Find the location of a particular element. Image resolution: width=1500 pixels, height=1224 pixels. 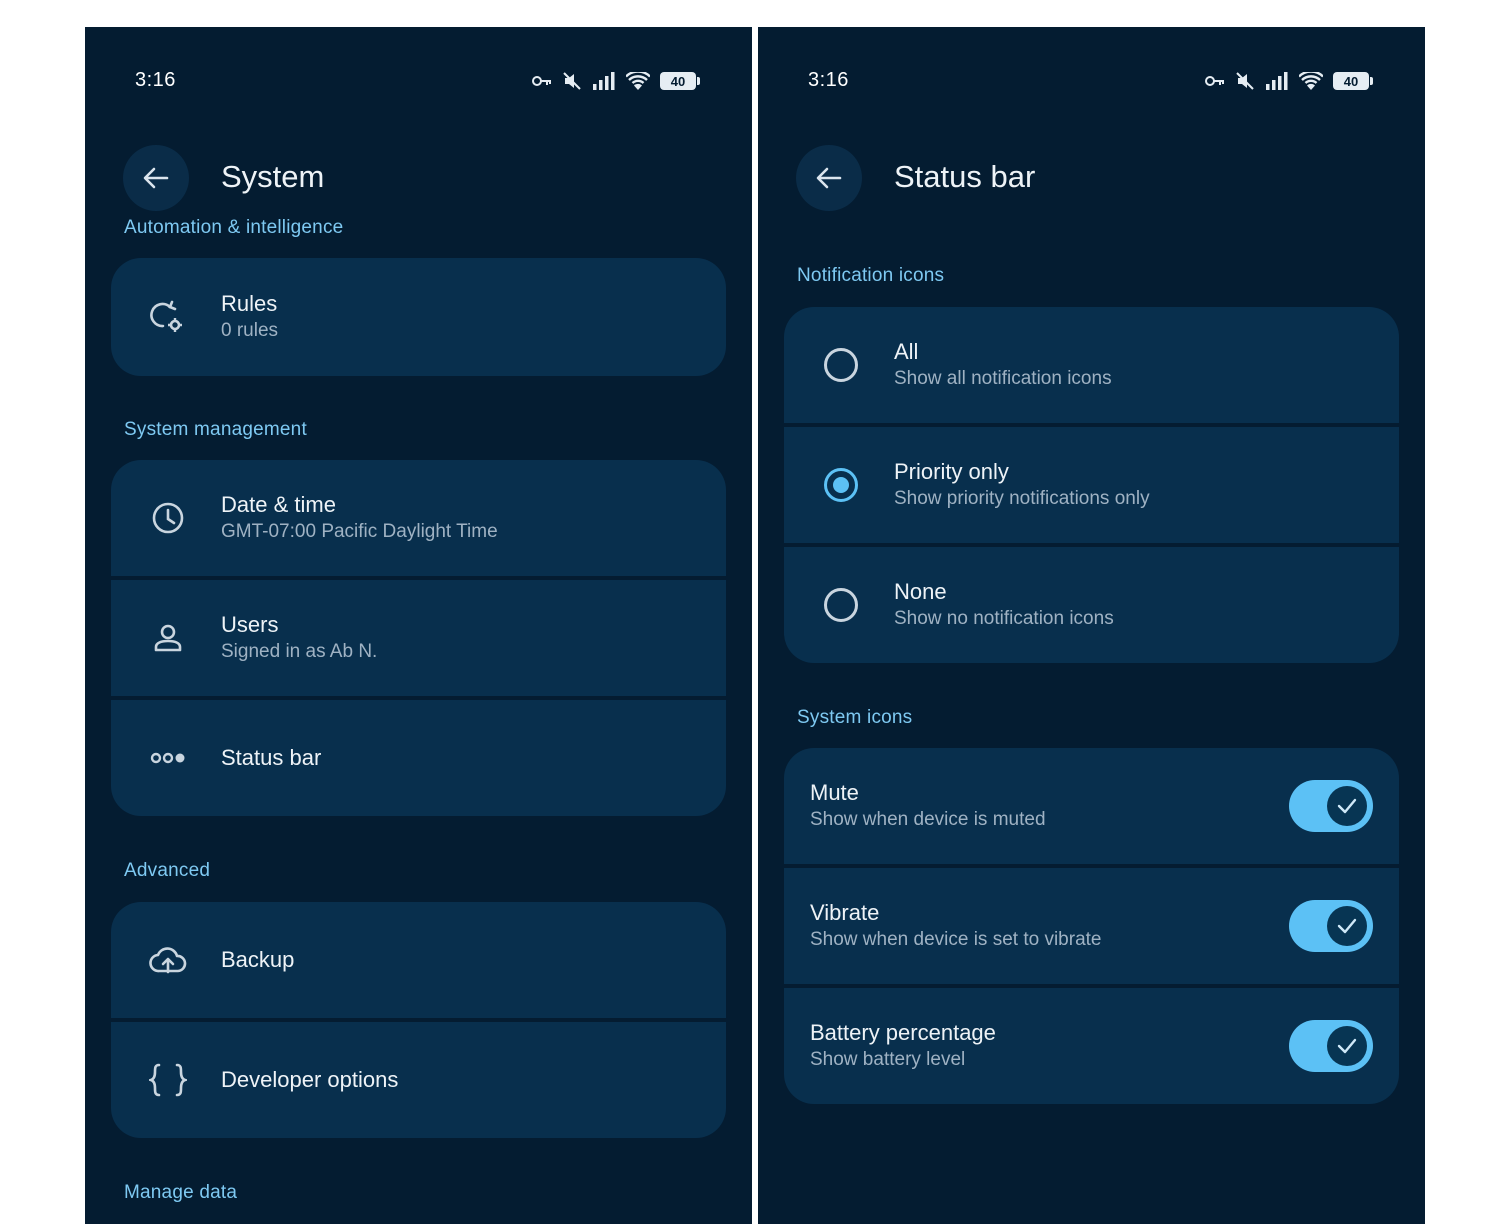

list-item-users: Users Signed in as Ab N. is located at coordinates (418, 638).